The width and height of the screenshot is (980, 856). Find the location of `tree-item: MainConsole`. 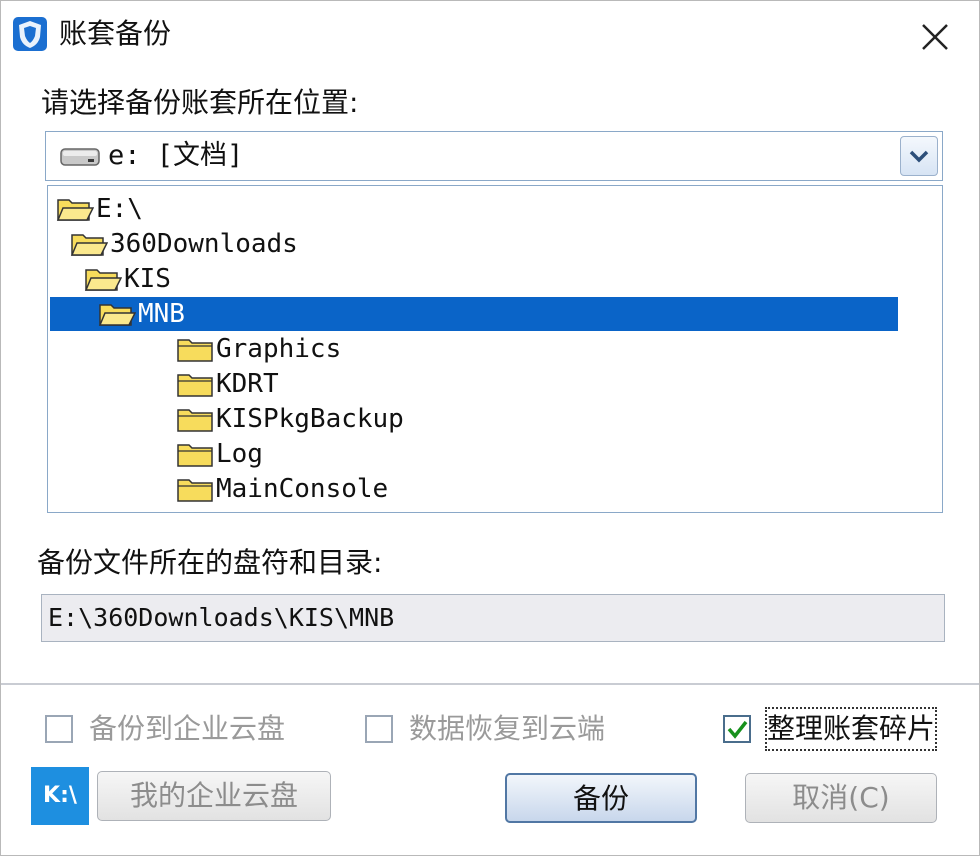

tree-item: MainConsole is located at coordinates (412, 489).